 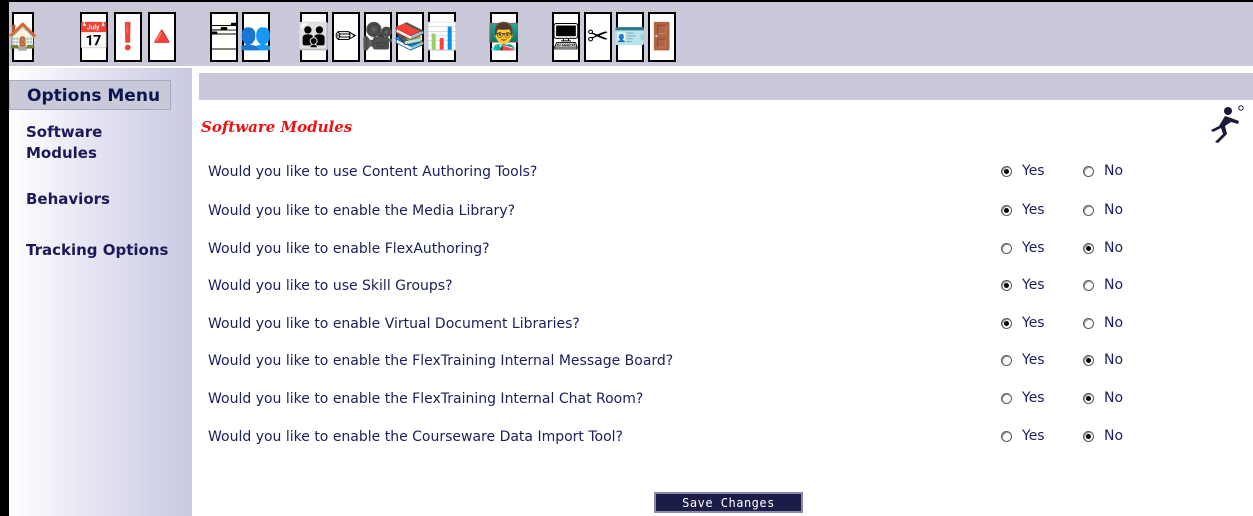 What do you see at coordinates (128, 37) in the screenshot?
I see `alert-icon: ❗` at bounding box center [128, 37].